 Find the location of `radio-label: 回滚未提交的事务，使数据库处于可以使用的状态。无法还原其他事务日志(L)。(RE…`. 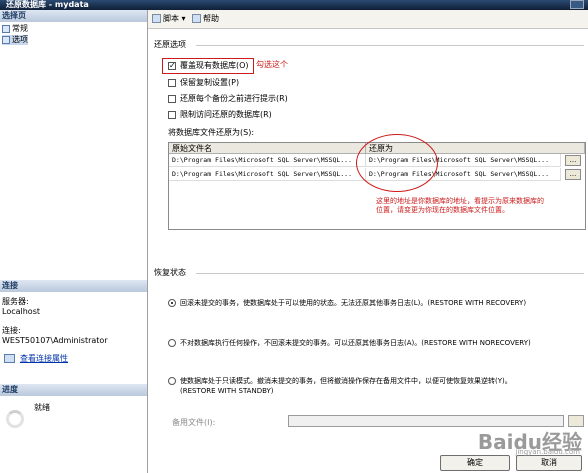

radio-label: 回滚未提交的事务，使数据库处于可以使用的状态。无法还原其他事务日志(L)。(RE… is located at coordinates (353, 303).